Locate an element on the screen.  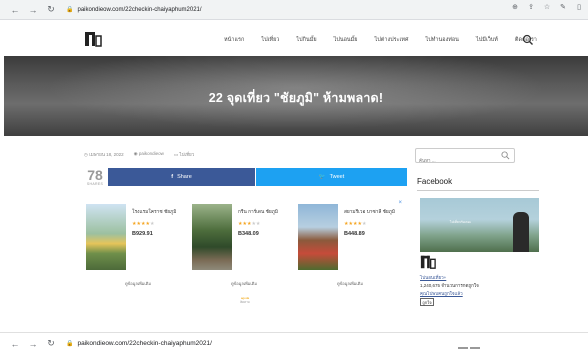
hotel-price: B348.09 is located at coordinates (248, 234).